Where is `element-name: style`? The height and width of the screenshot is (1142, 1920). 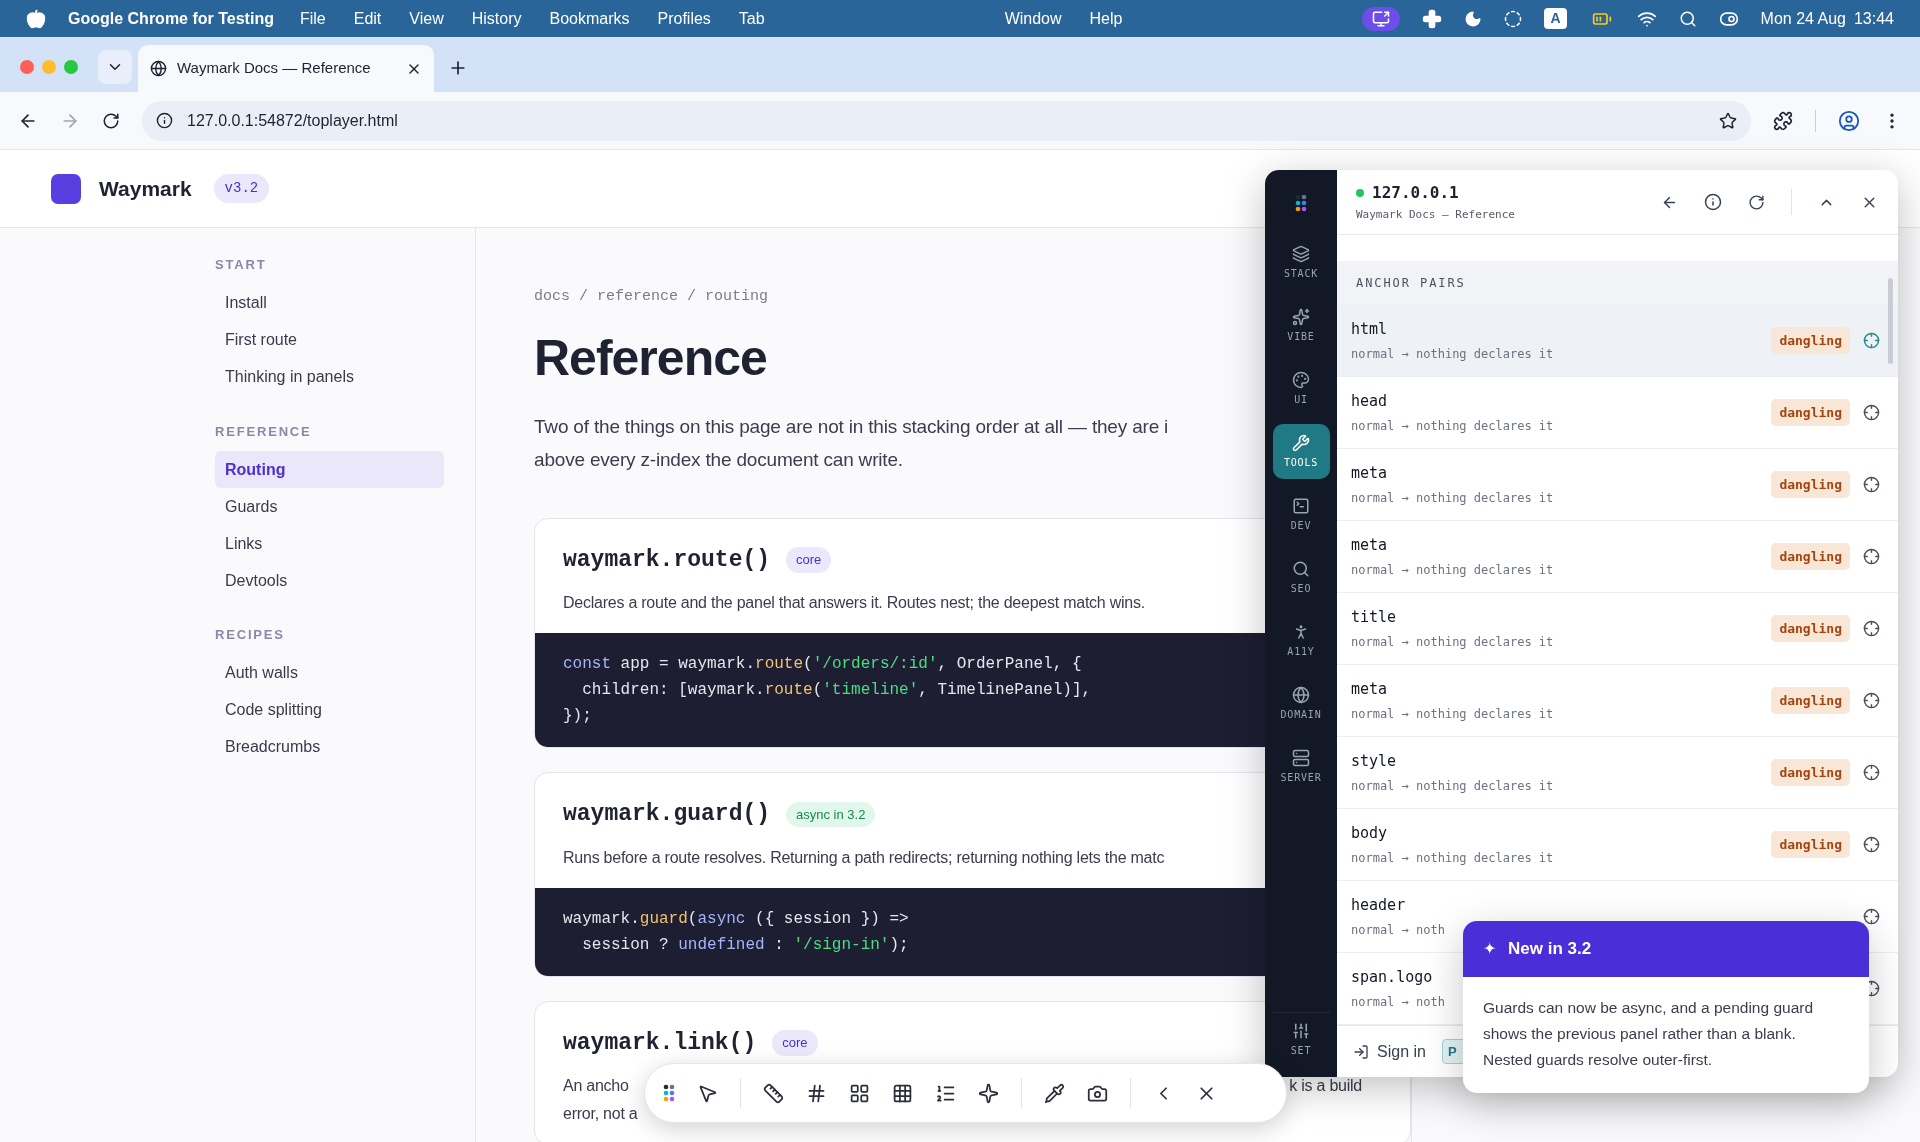 element-name: style is located at coordinates (1374, 762).